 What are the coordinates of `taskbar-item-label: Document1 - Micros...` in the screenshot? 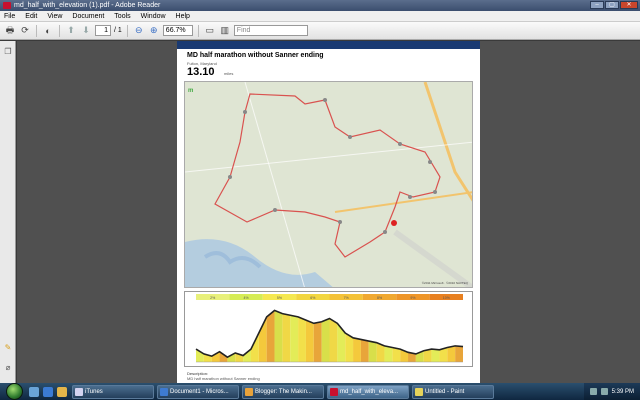 It's located at (199, 391).